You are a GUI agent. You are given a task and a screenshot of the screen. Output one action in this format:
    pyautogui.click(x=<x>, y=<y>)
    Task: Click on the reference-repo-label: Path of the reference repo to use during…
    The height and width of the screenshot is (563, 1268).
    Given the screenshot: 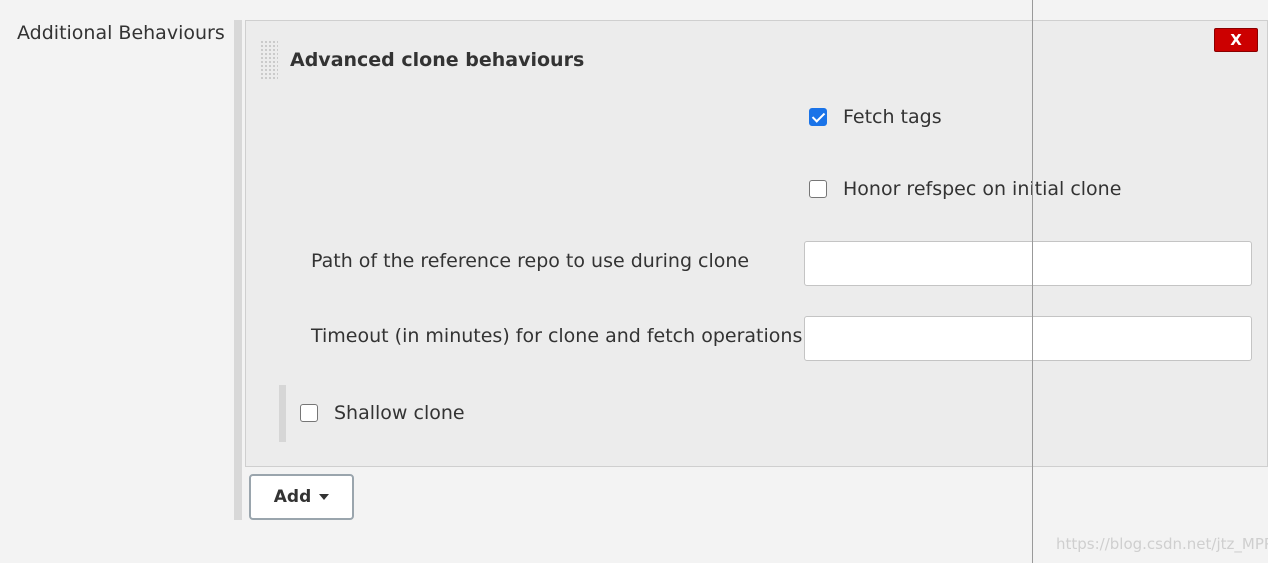 What is the action you would take?
    pyautogui.click(x=530, y=261)
    